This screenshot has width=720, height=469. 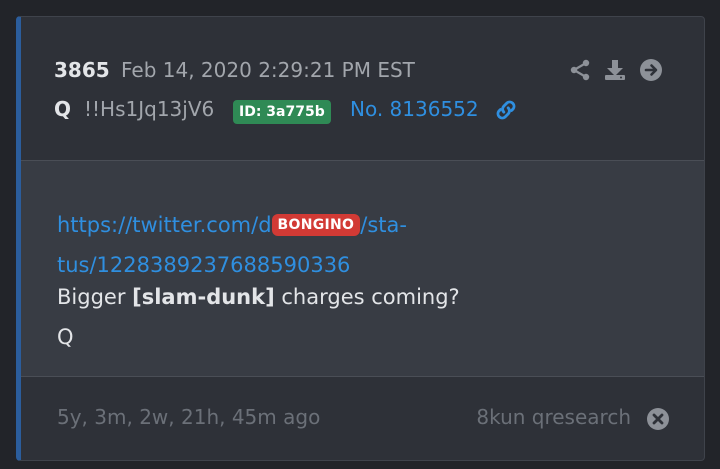 I want to click on close-circle-icon, so click(x=658, y=419).